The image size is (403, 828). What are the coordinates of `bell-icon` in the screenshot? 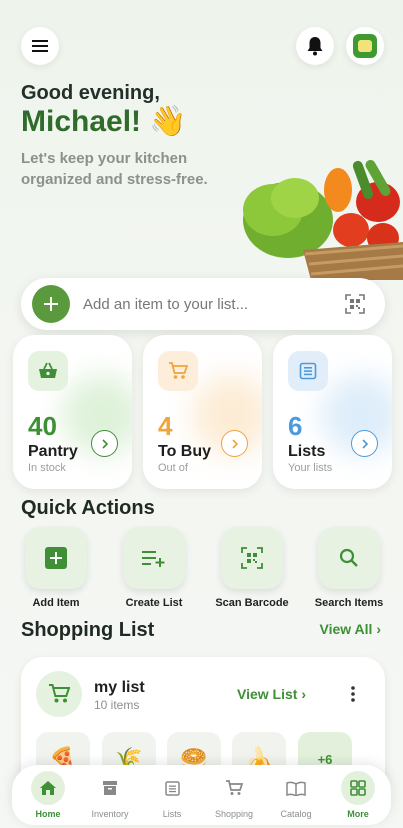 It's located at (315, 46).